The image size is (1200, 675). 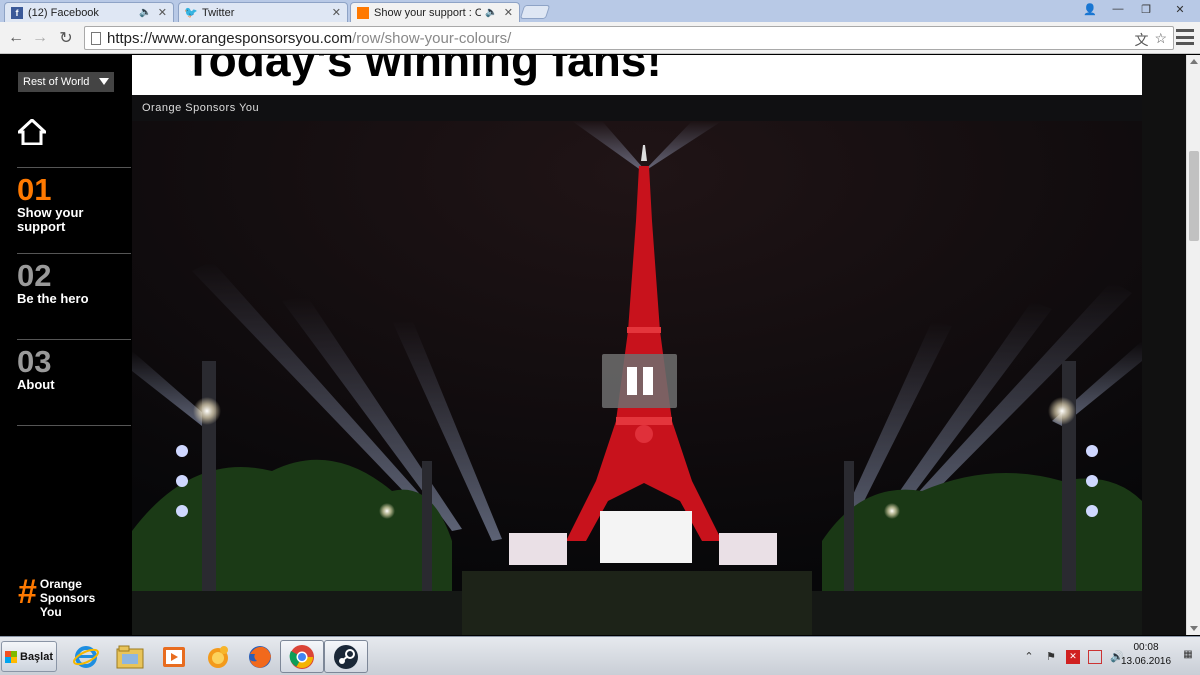 I want to click on brand-logo: # Orange Sponsors You, so click(x=59, y=597).